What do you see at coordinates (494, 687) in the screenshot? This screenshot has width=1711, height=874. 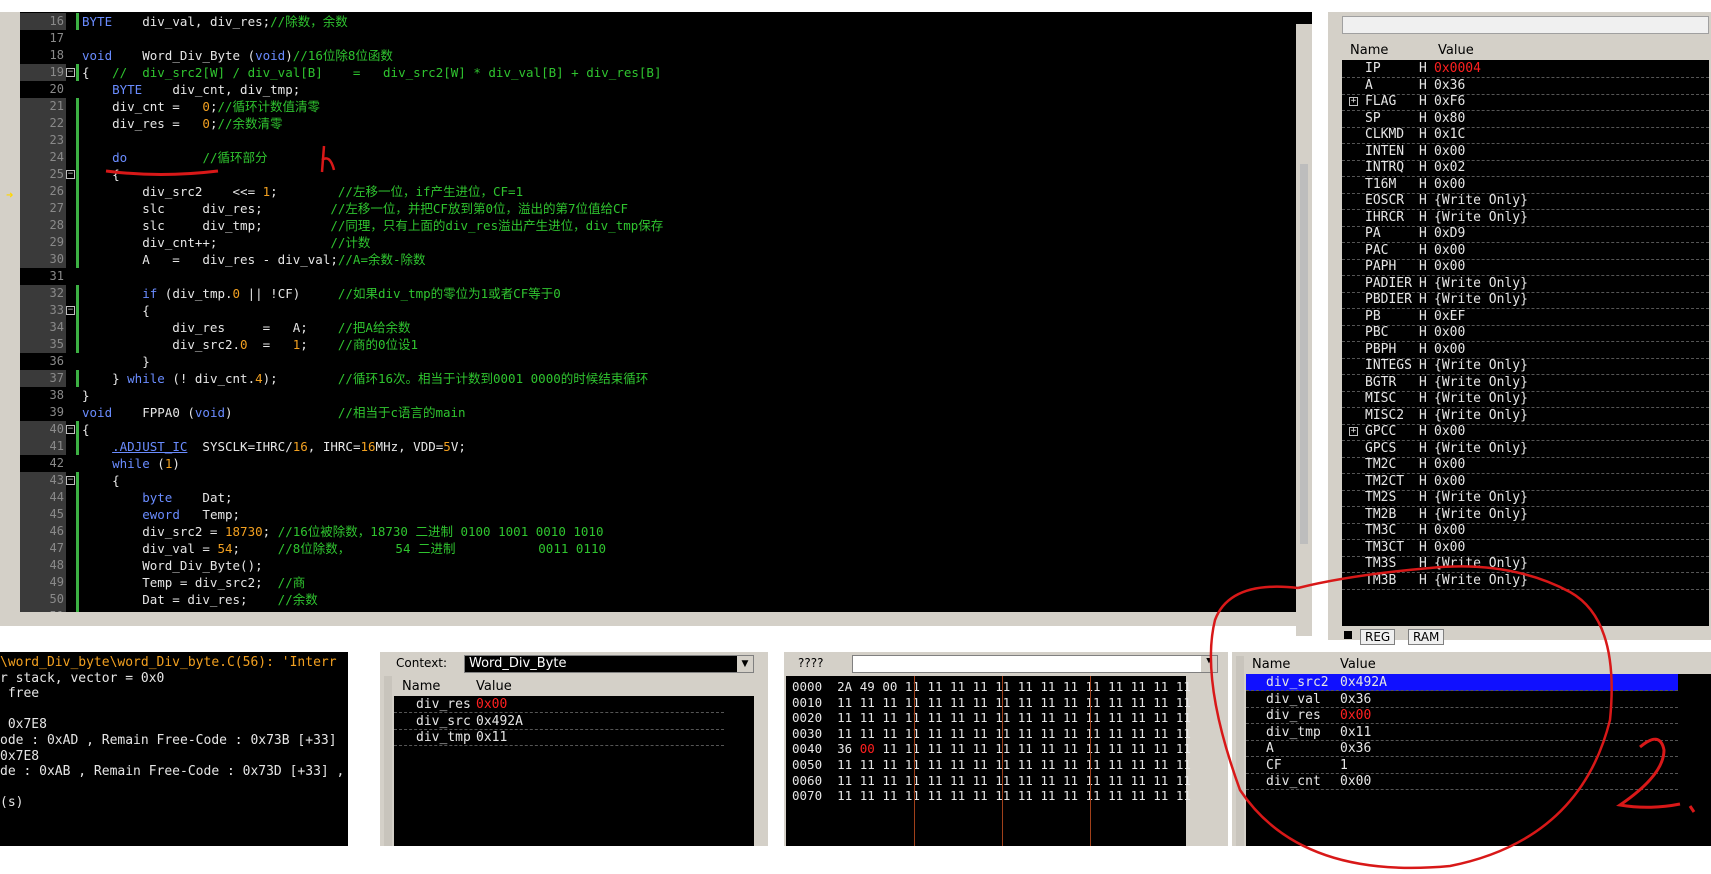 I see `context-header-value: Value` at bounding box center [494, 687].